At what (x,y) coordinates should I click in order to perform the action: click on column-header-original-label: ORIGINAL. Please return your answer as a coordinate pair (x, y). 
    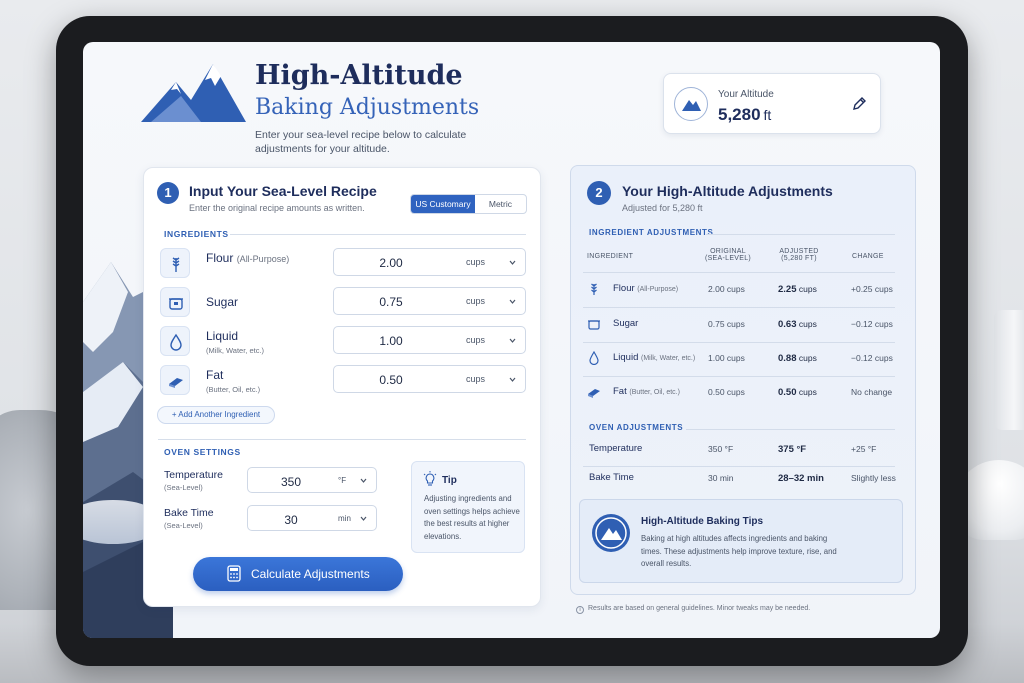
    Looking at the image, I should click on (728, 251).